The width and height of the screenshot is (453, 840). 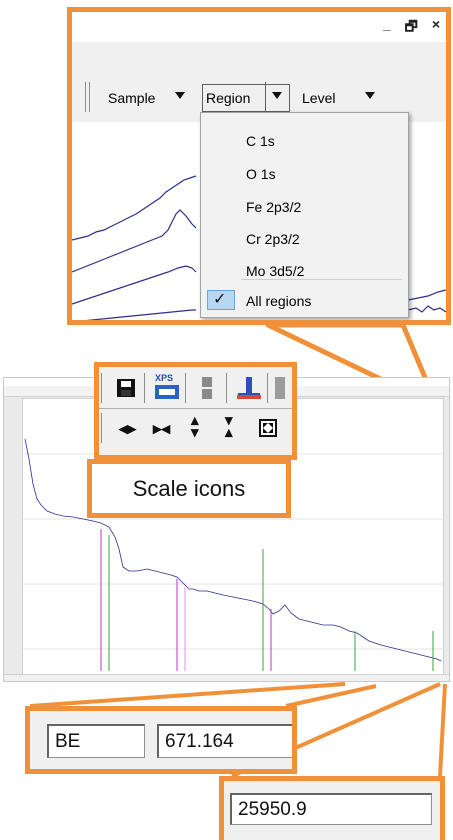 I want to click on region-dropdown-arrow-icon, so click(x=277, y=95).